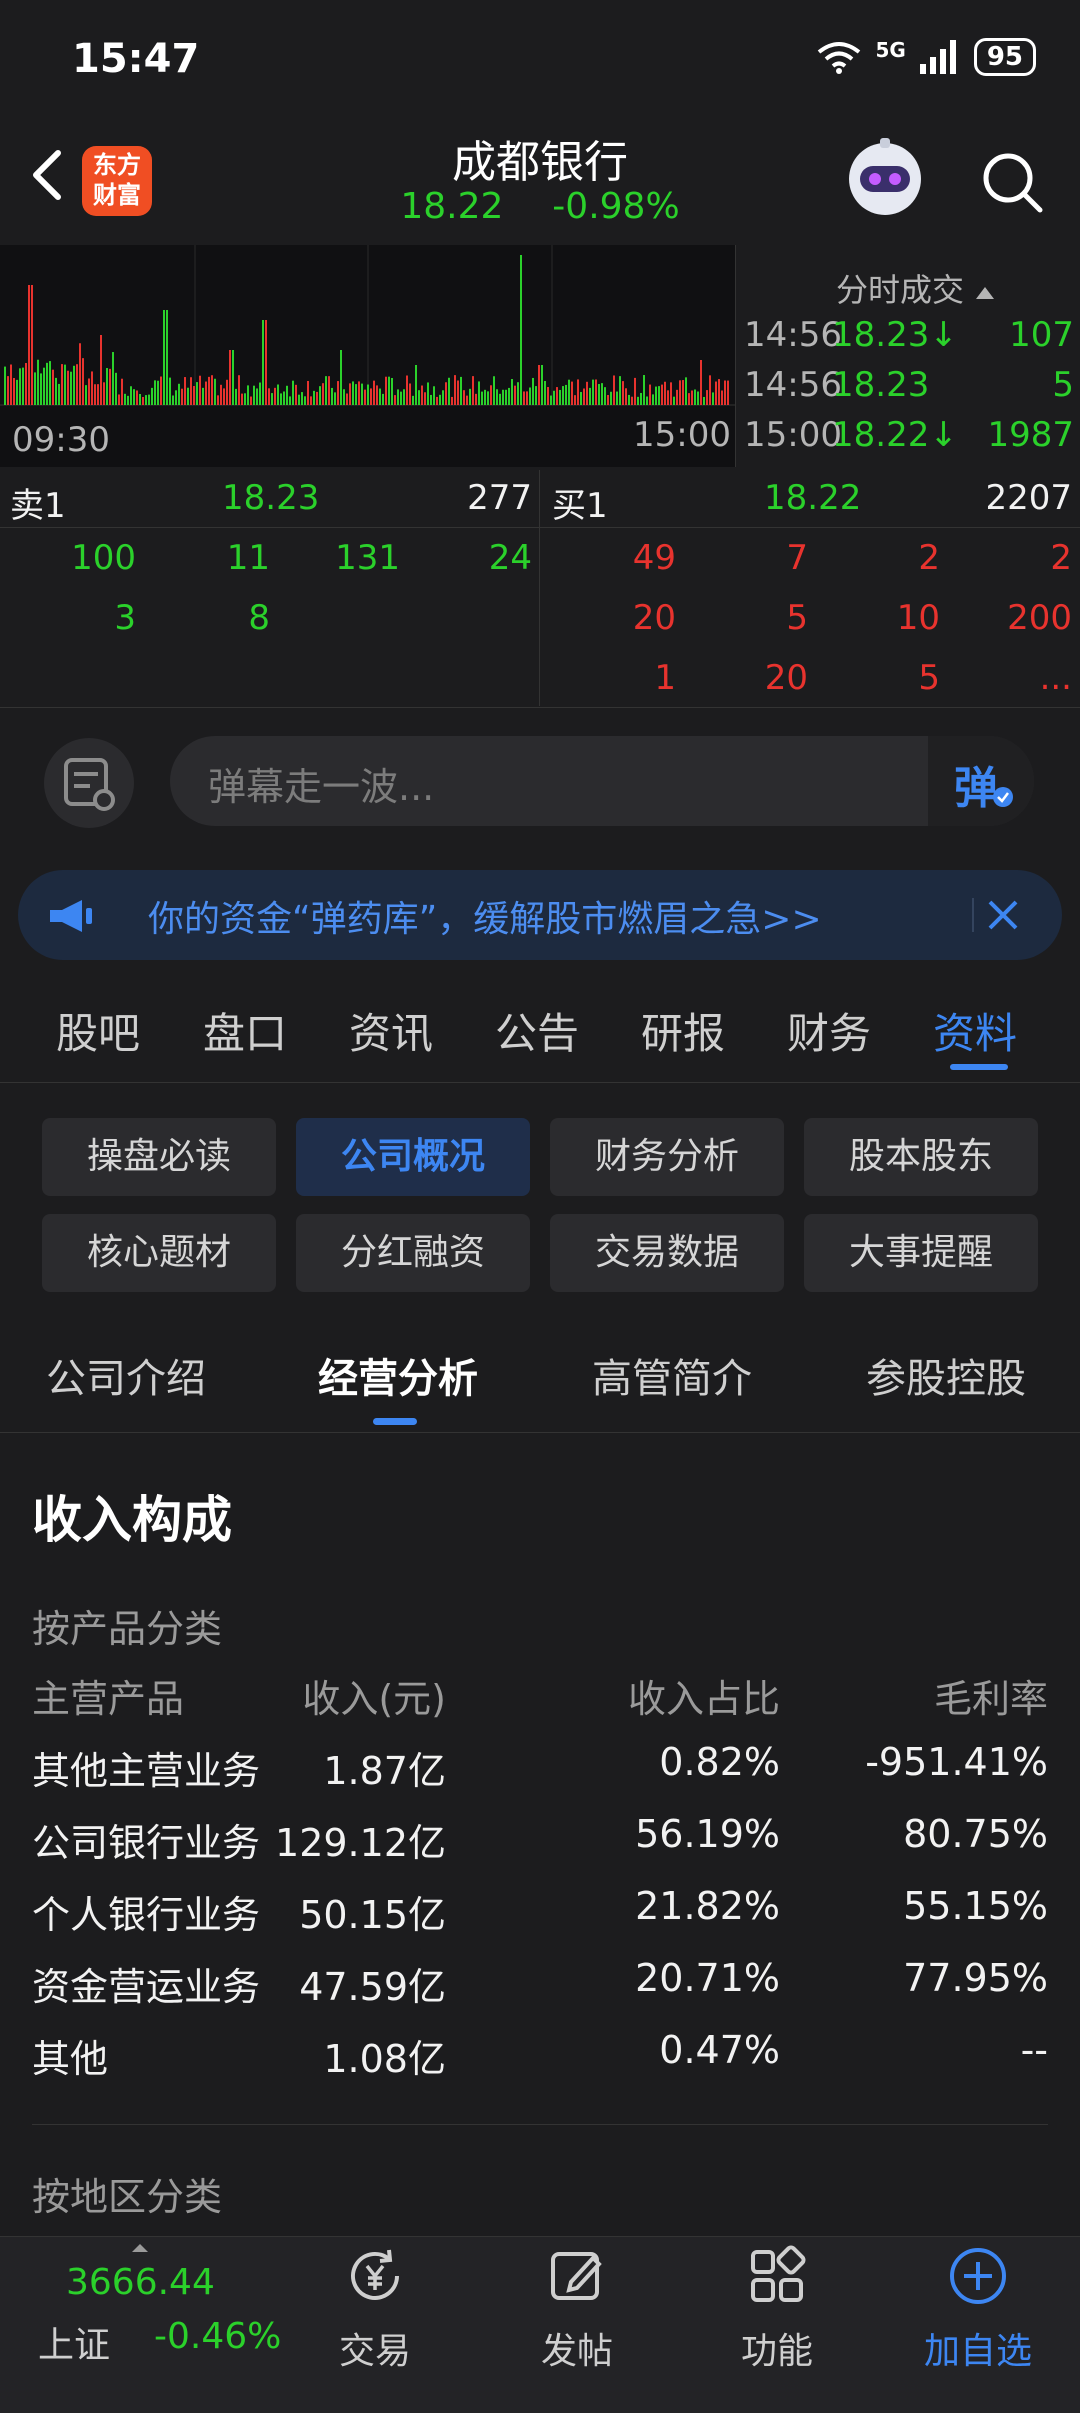 Image resolution: width=1080 pixels, height=2413 pixels. Describe the element at coordinates (537, 1030) in the screenshot. I see `tab-announcements: 公告` at that location.